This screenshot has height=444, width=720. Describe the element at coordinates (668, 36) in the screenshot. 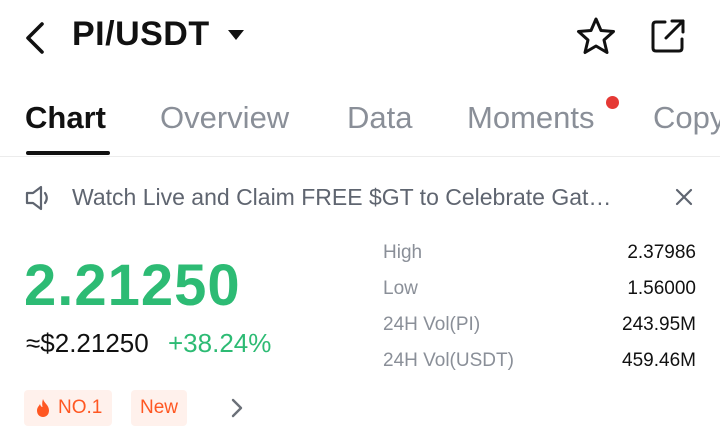

I see `share-icon` at that location.